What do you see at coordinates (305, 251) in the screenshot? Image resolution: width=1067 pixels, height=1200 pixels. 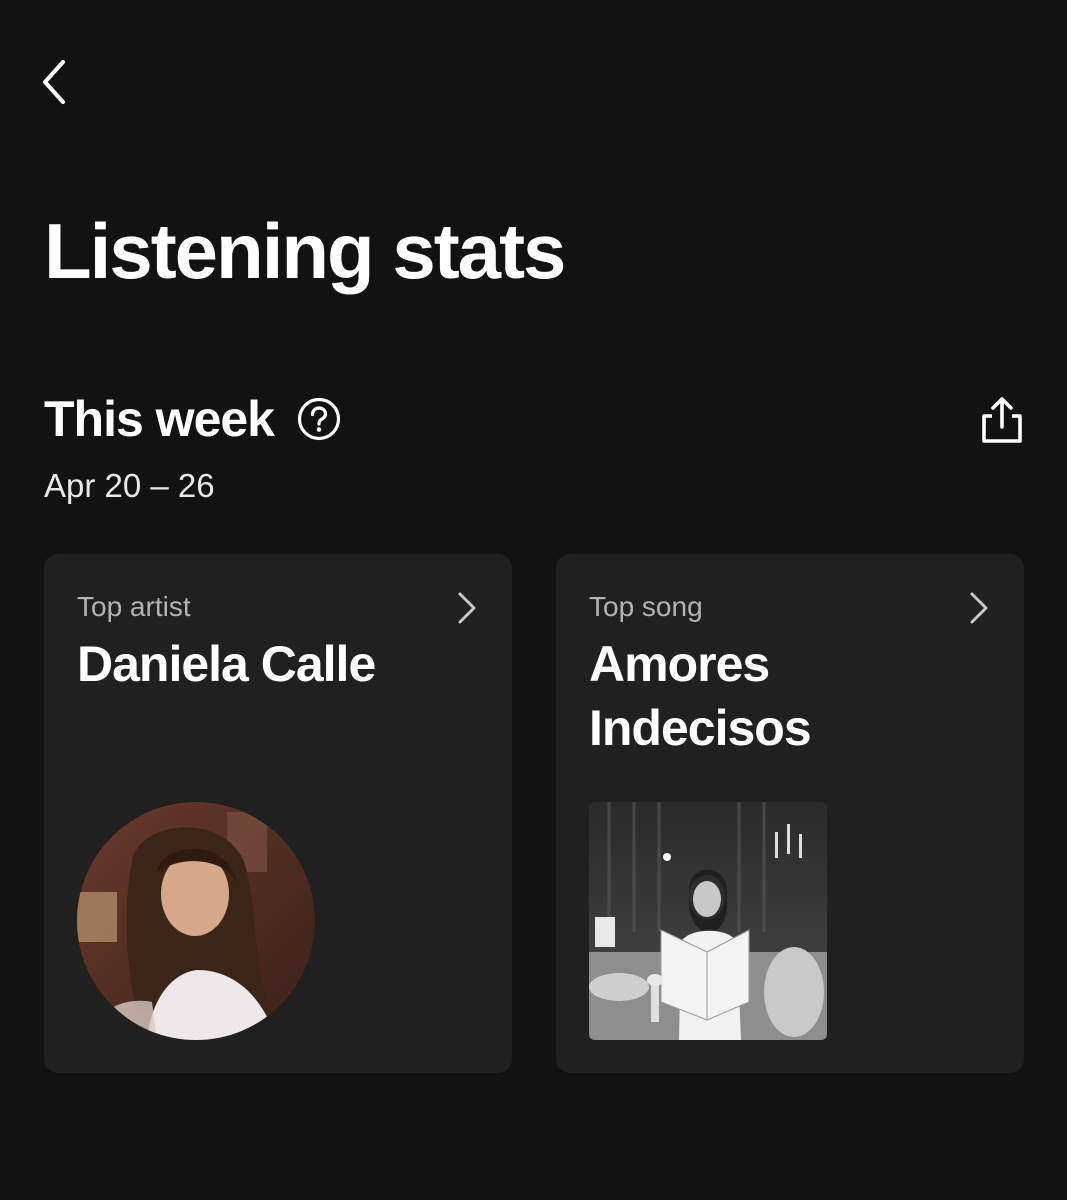 I see `page-title: Listening stats` at bounding box center [305, 251].